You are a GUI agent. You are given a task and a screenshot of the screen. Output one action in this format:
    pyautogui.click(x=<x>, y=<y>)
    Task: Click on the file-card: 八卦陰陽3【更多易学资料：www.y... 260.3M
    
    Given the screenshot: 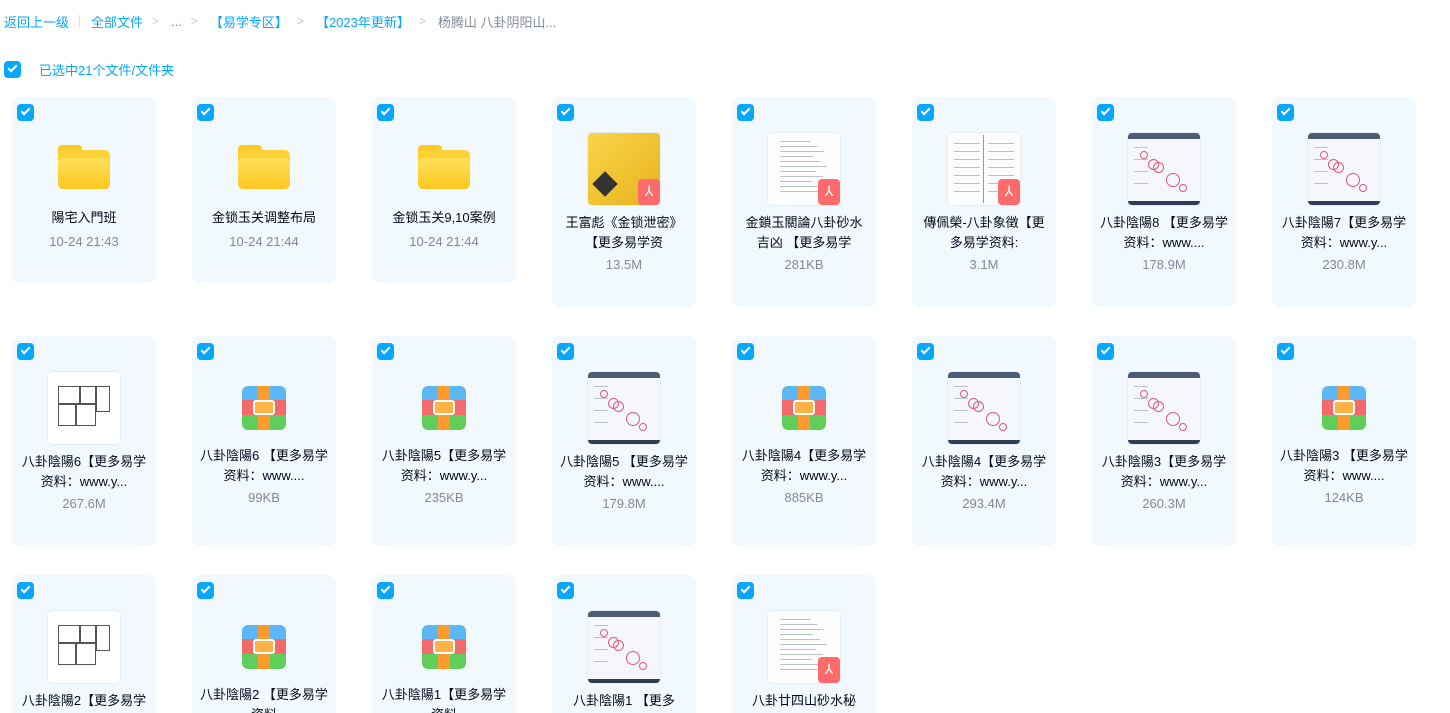 What is the action you would take?
    pyautogui.click(x=1164, y=441)
    